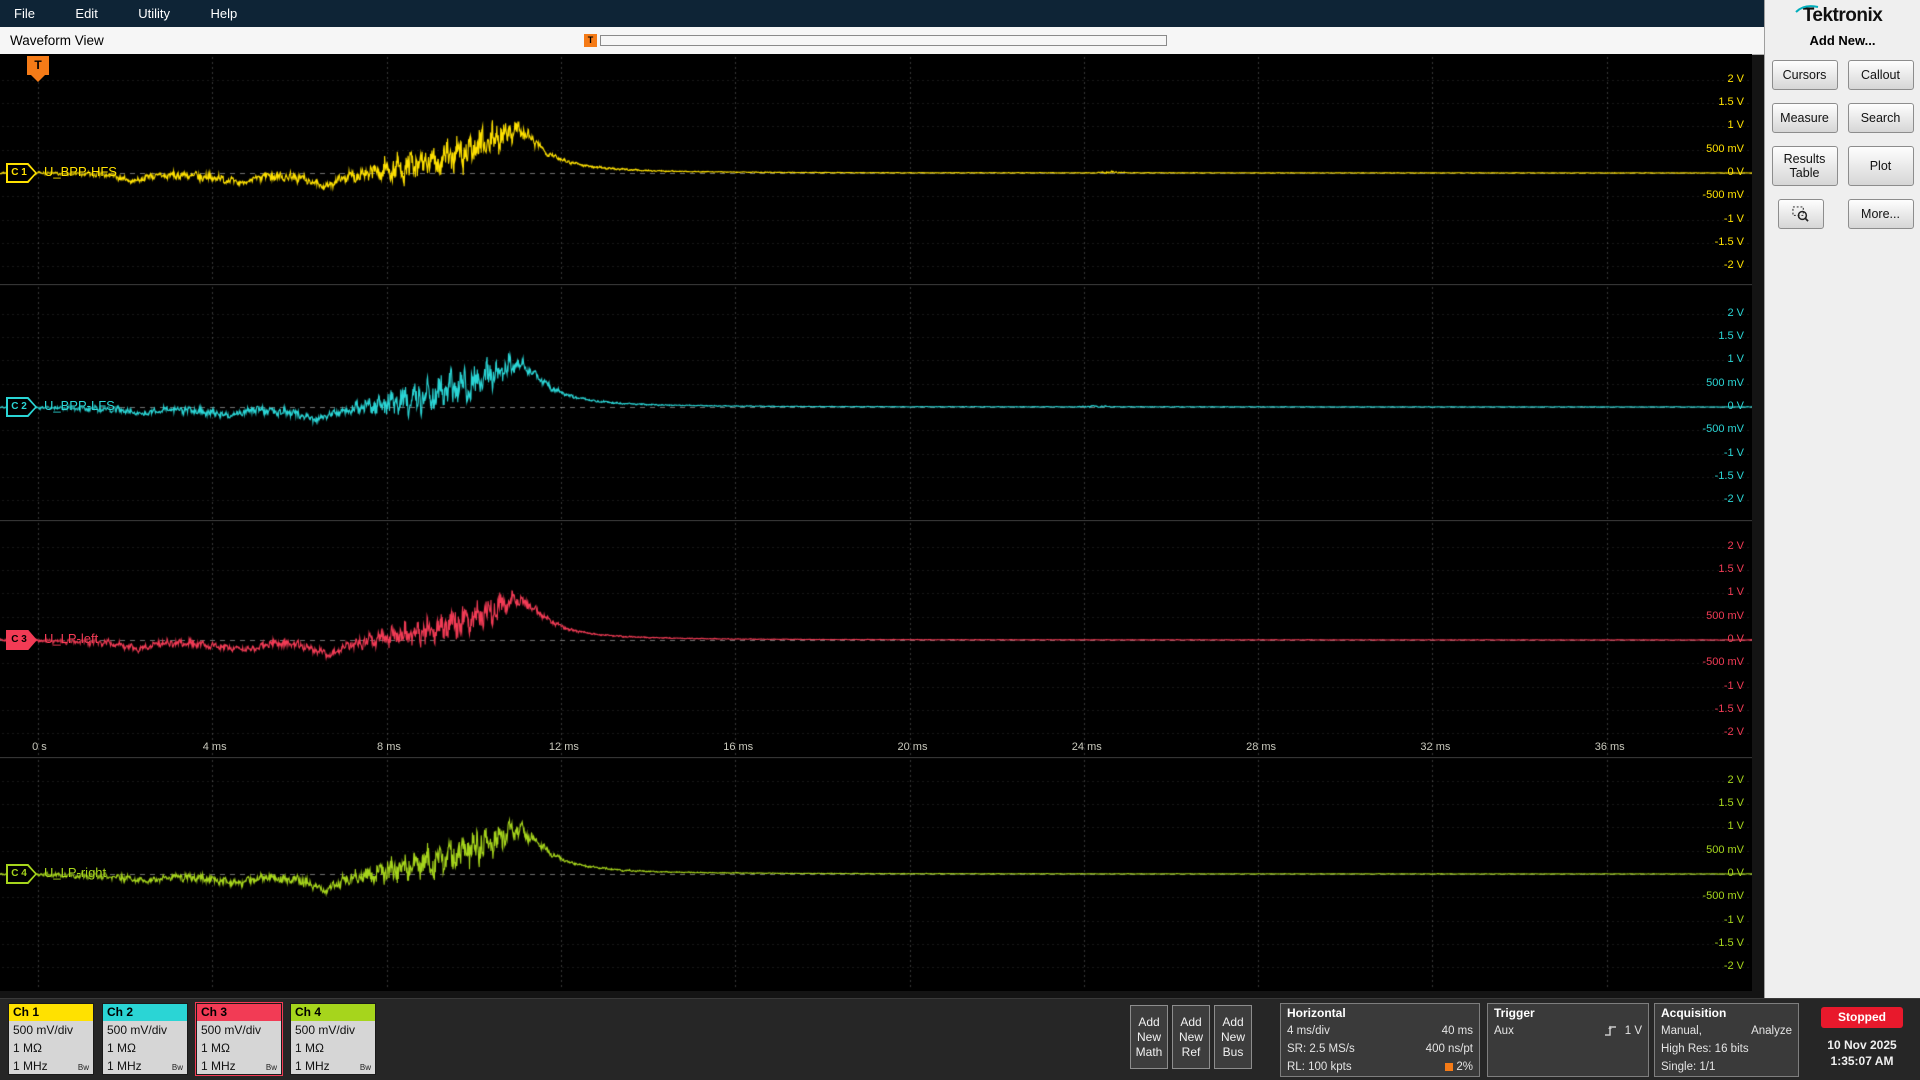  What do you see at coordinates (1735, 312) in the screenshot?
I see `v-axis-label-c2: 2 V` at bounding box center [1735, 312].